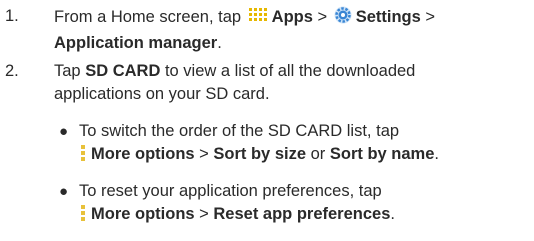  Describe the element at coordinates (318, 154) in the screenshot. I see `bullet-text-segment: or` at that location.